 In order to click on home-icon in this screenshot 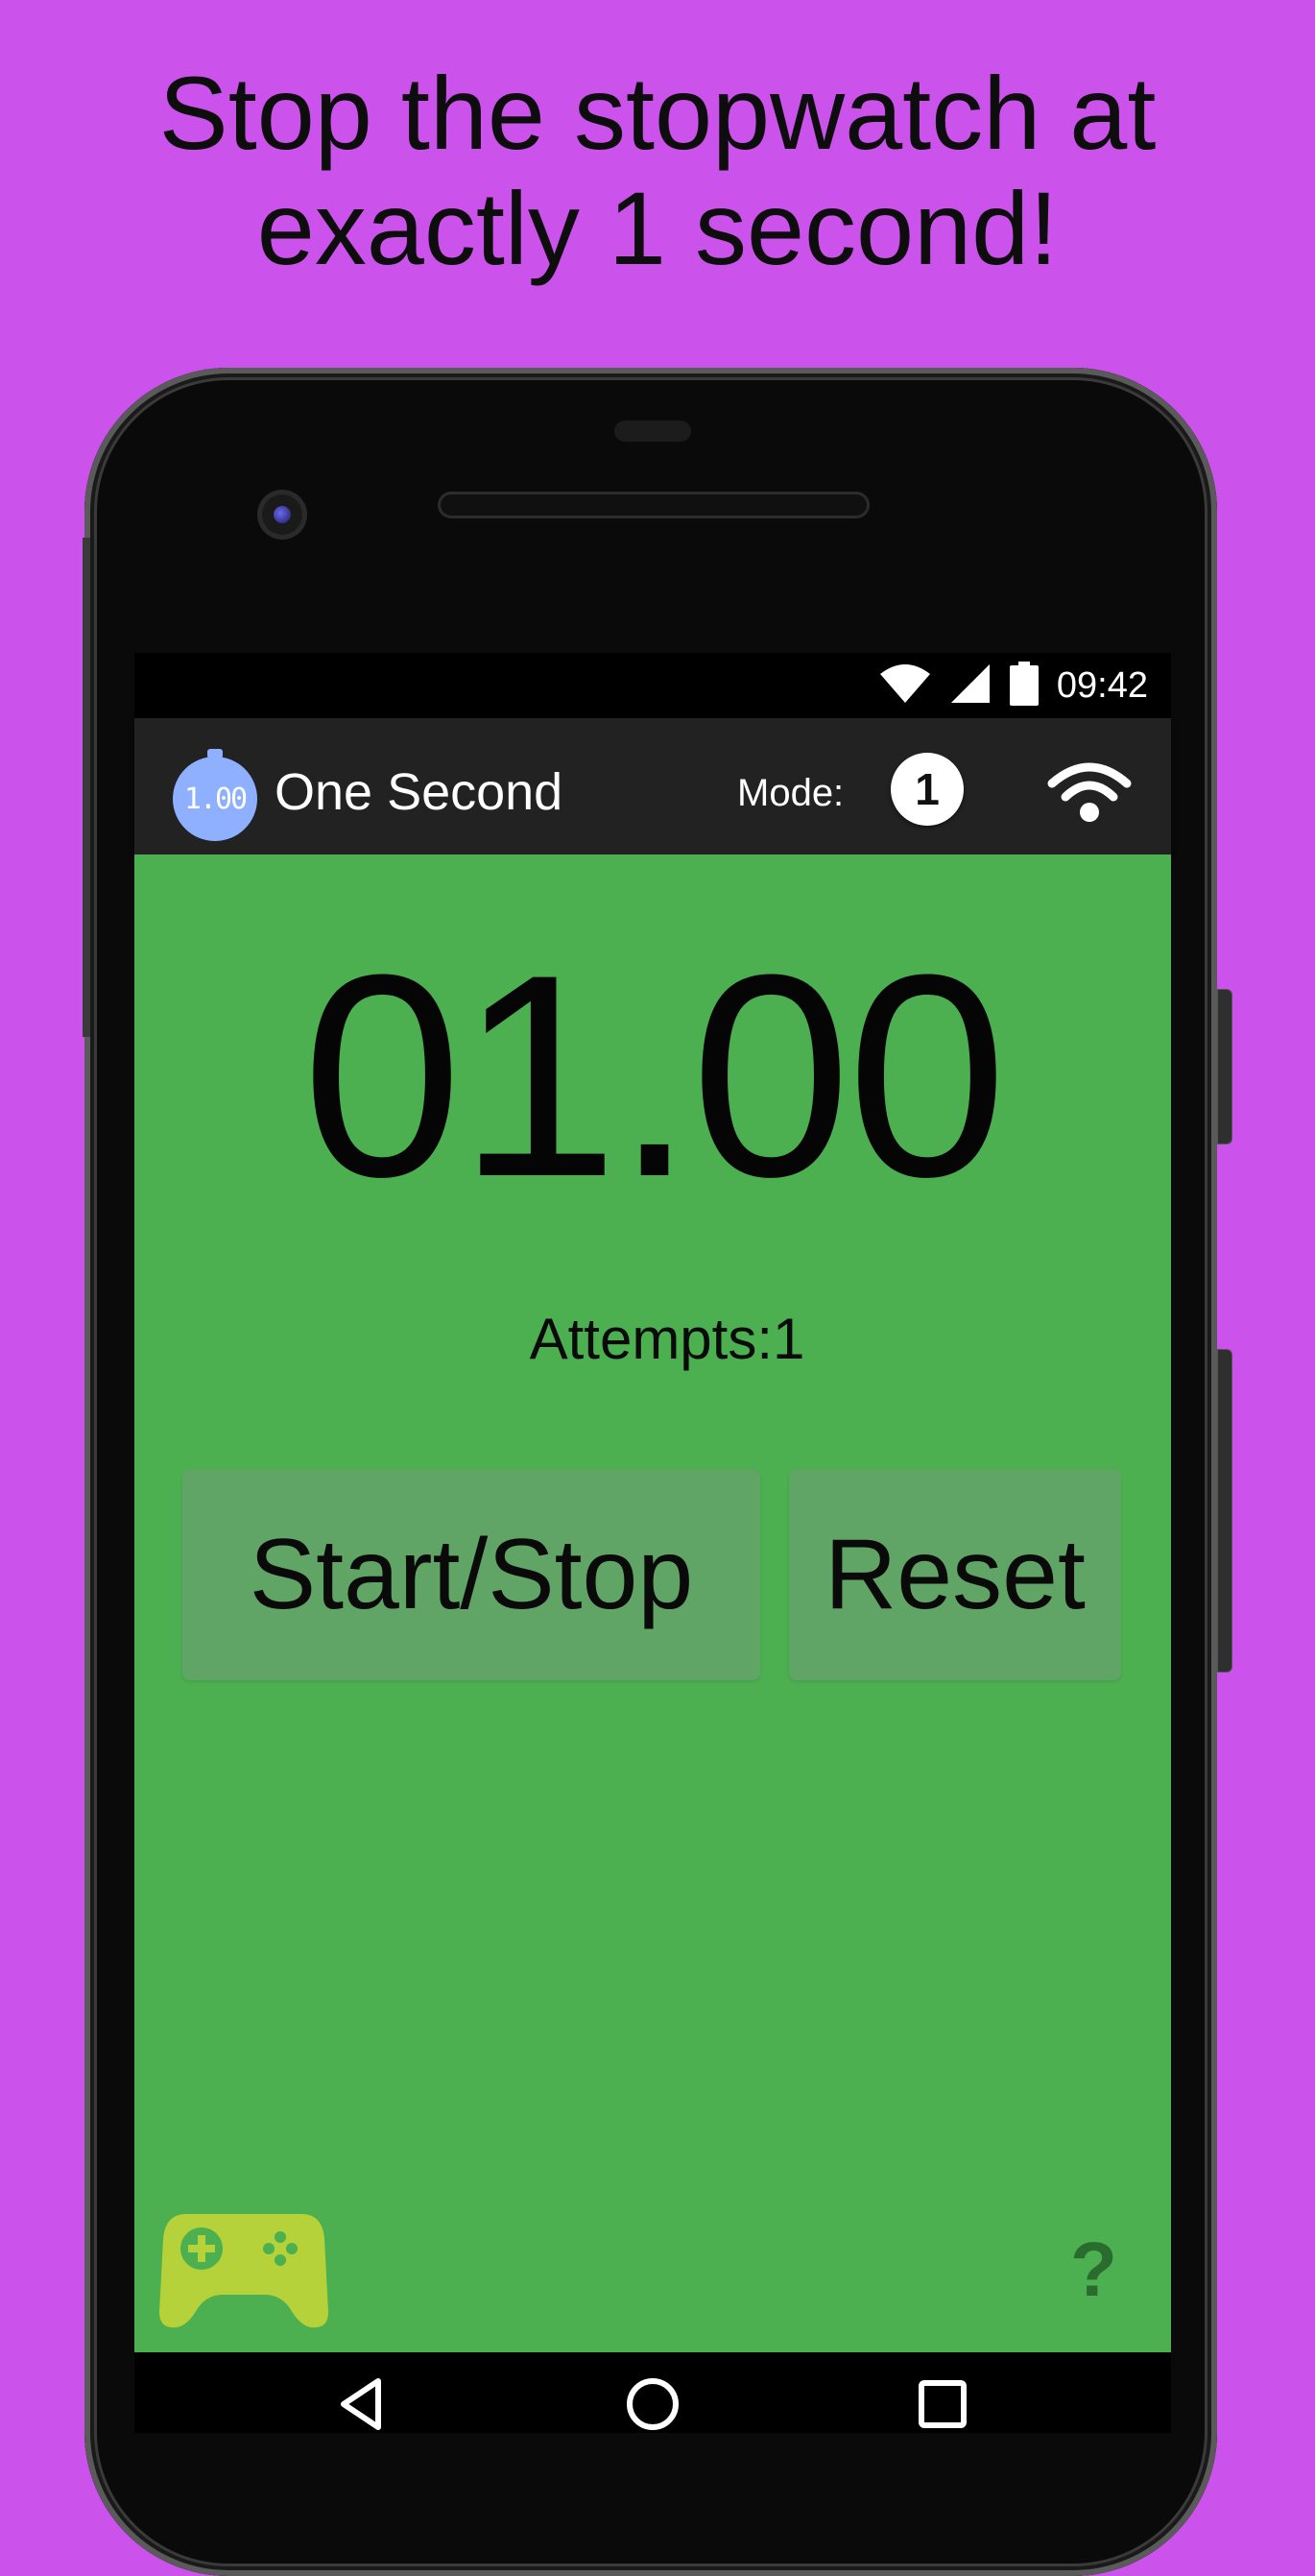, I will do `click(653, 2404)`.